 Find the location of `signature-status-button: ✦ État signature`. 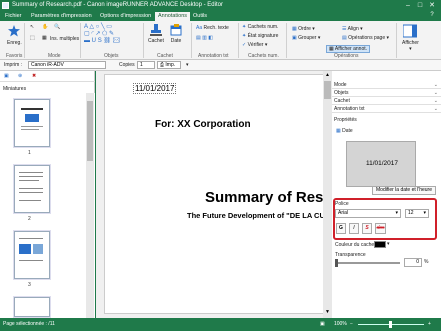

signature-status-button: ✦ État signature is located at coordinates (260, 36).